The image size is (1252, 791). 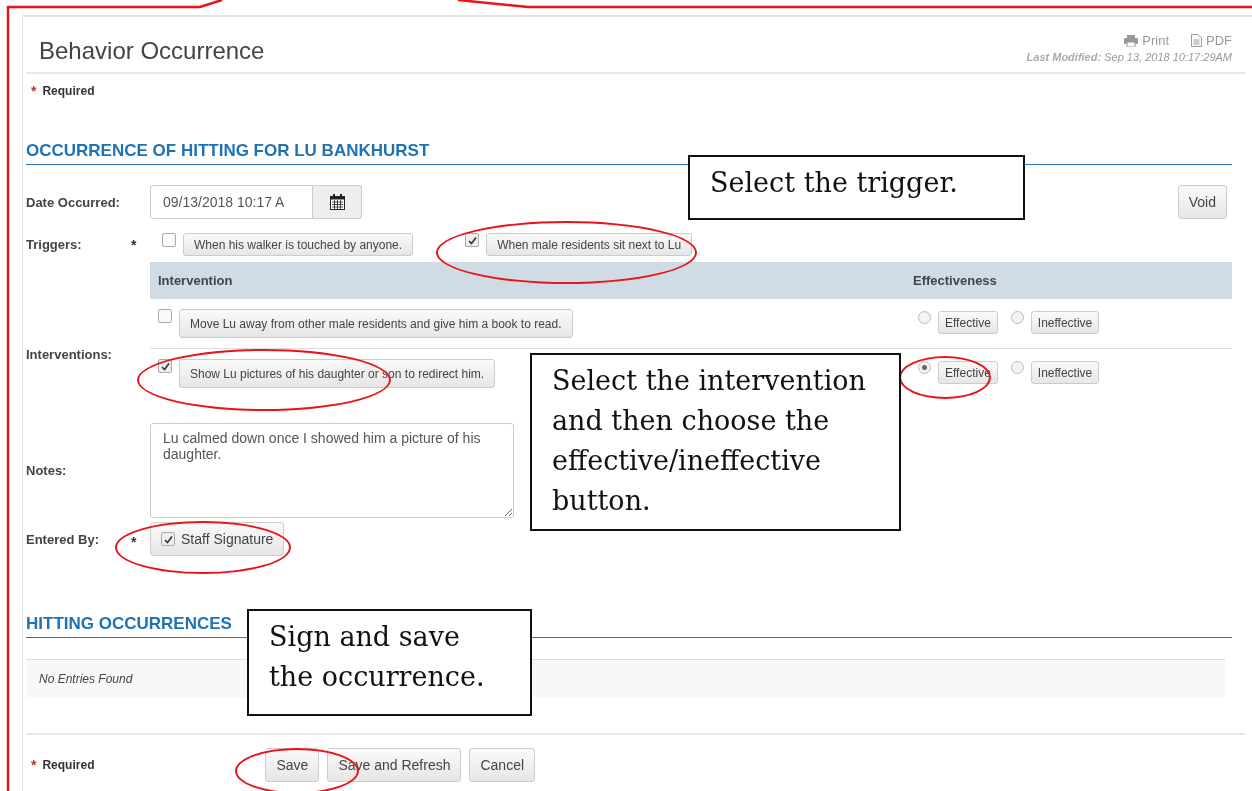 I want to click on calendar-icon, so click(x=337, y=202).